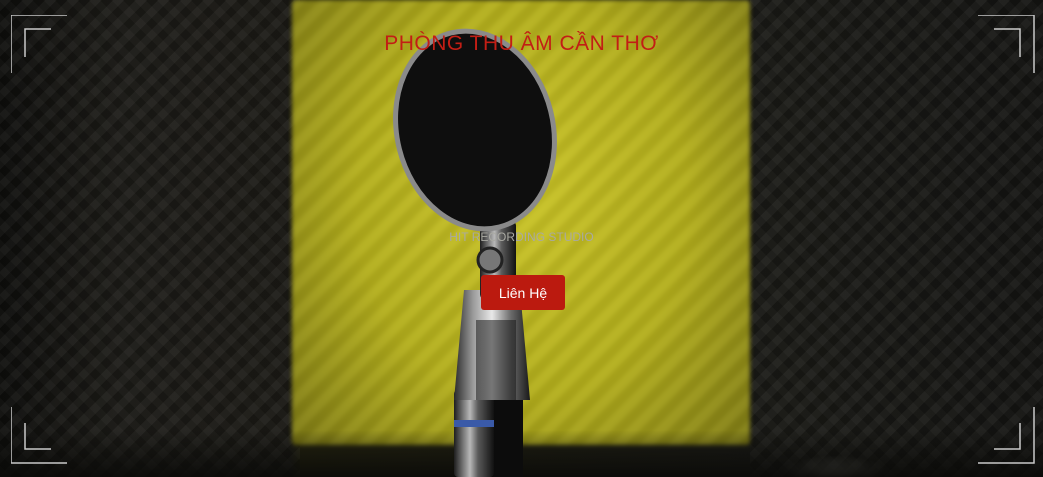 Image resolution: width=1043 pixels, height=477 pixels. I want to click on page-title: PHÒNG THU ÂM CẦN THƠ, so click(521, 43).